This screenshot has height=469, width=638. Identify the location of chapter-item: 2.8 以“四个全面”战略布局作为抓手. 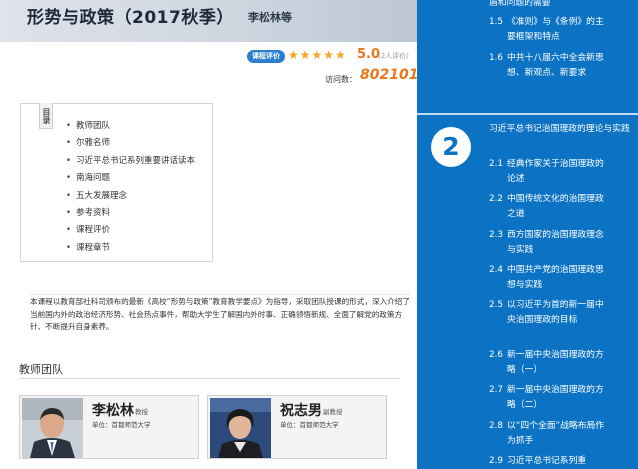
(561, 434).